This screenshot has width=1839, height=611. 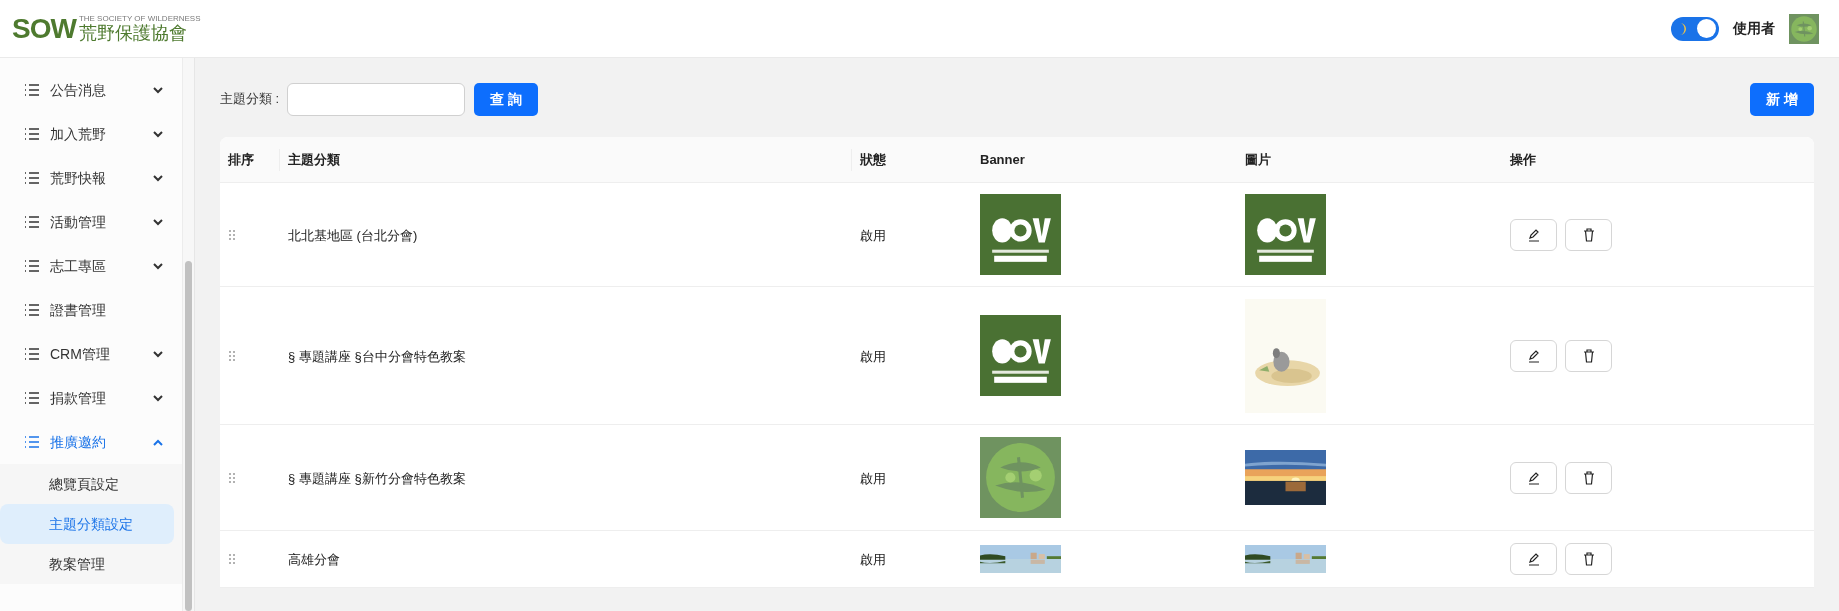 What do you see at coordinates (377, 356) in the screenshot?
I see `table-cell: § 專題講座 §台中分會特色教案` at bounding box center [377, 356].